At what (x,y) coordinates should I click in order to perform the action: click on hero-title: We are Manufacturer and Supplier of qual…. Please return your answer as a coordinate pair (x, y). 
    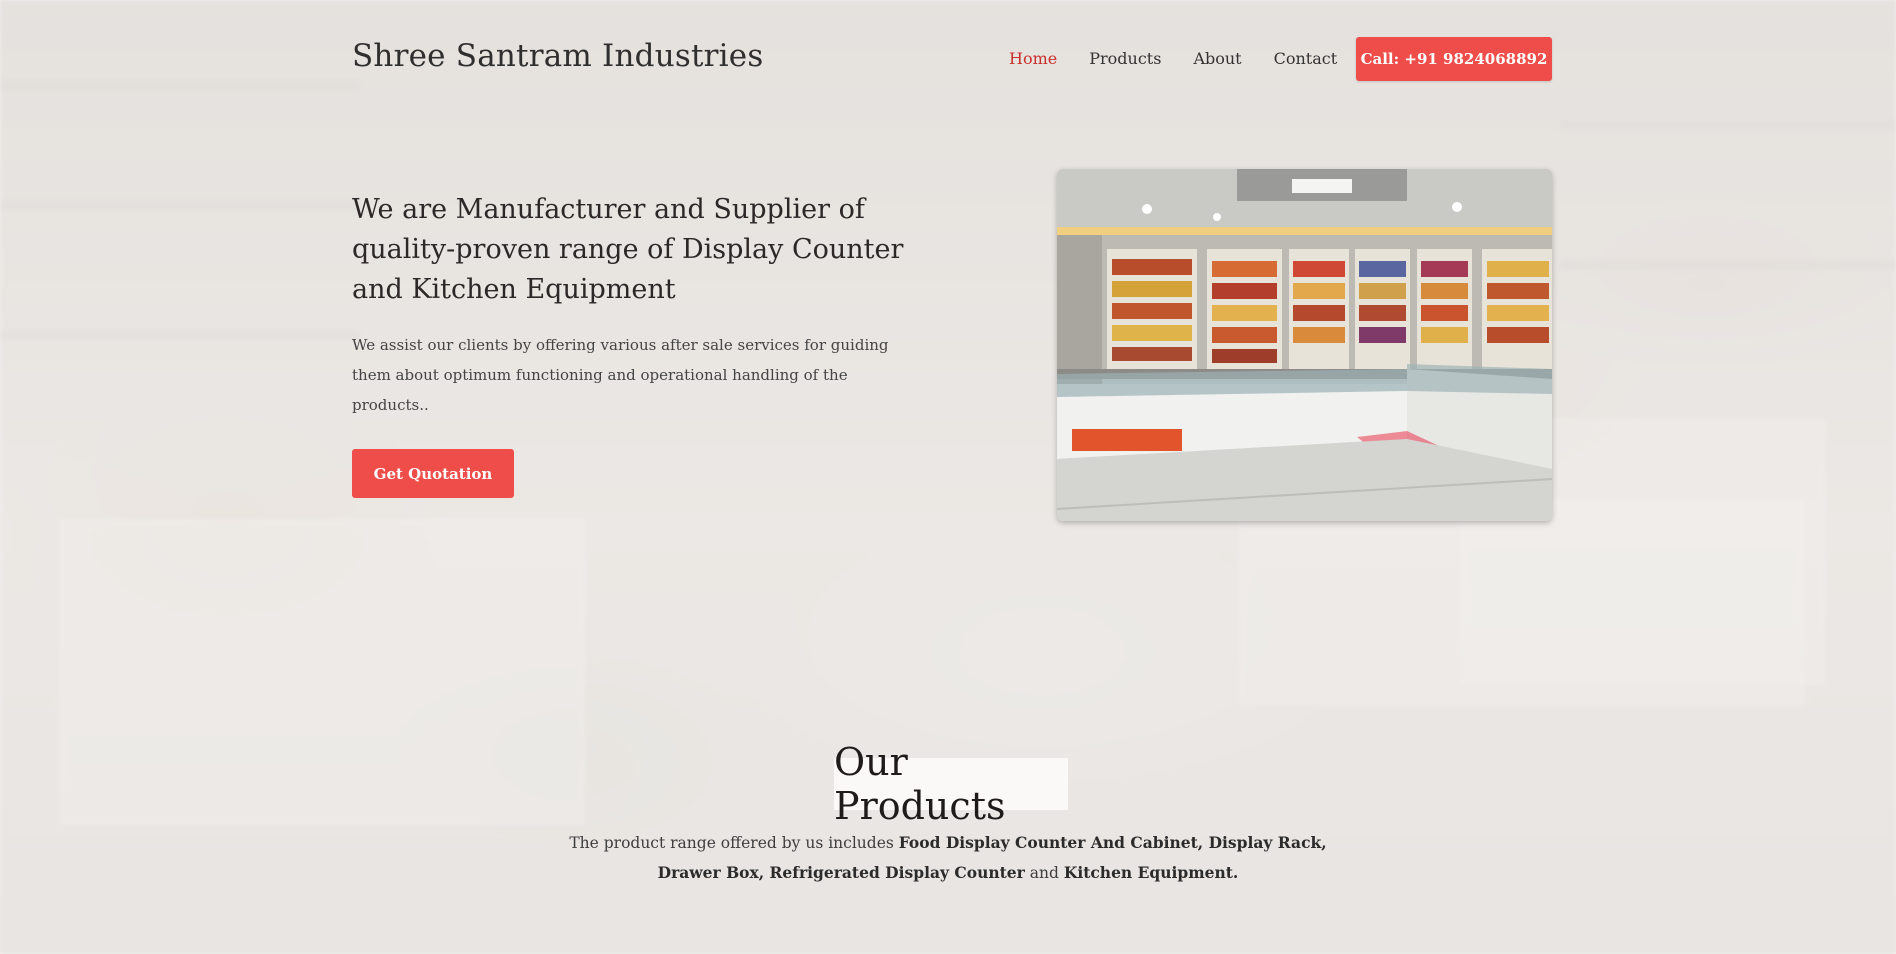
    Looking at the image, I should click on (628, 249).